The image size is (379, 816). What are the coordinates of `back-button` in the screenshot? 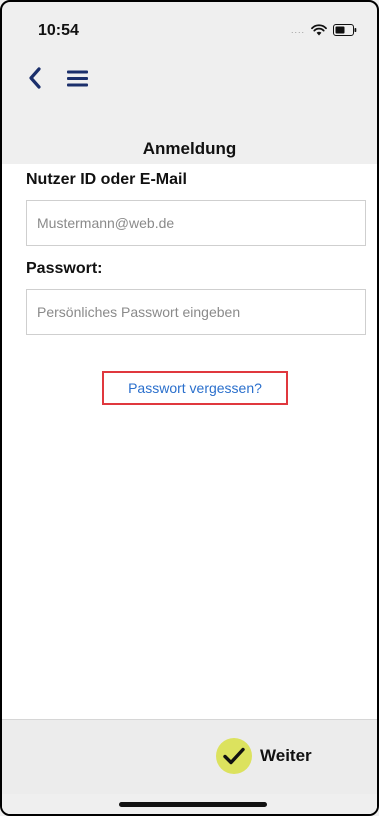 It's located at (36, 78).